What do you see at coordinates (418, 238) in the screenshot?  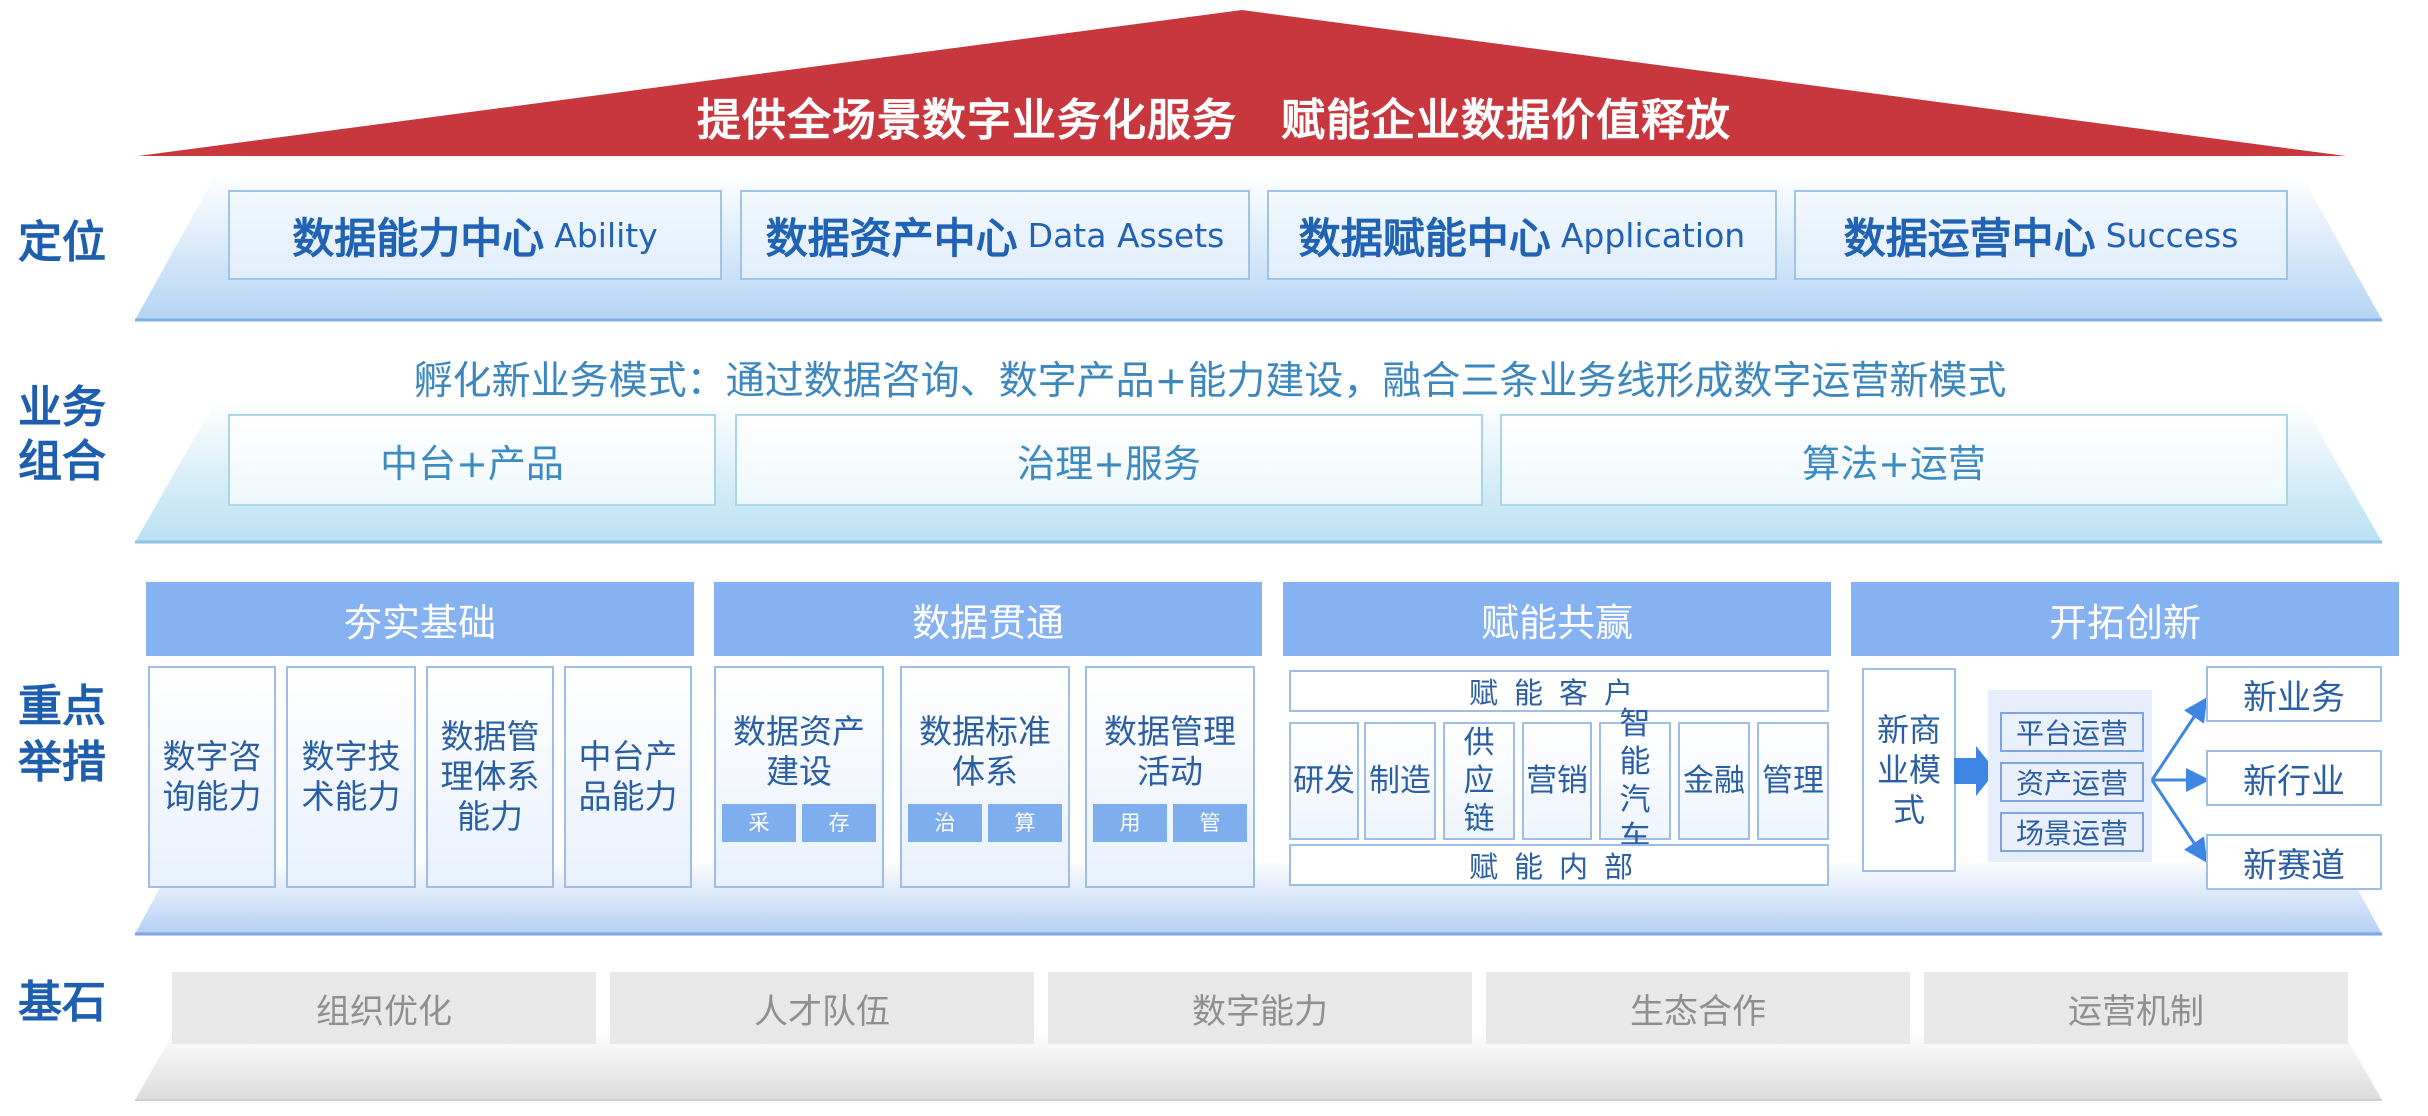 I see `positioning-ability-cn: 数据能力中心` at bounding box center [418, 238].